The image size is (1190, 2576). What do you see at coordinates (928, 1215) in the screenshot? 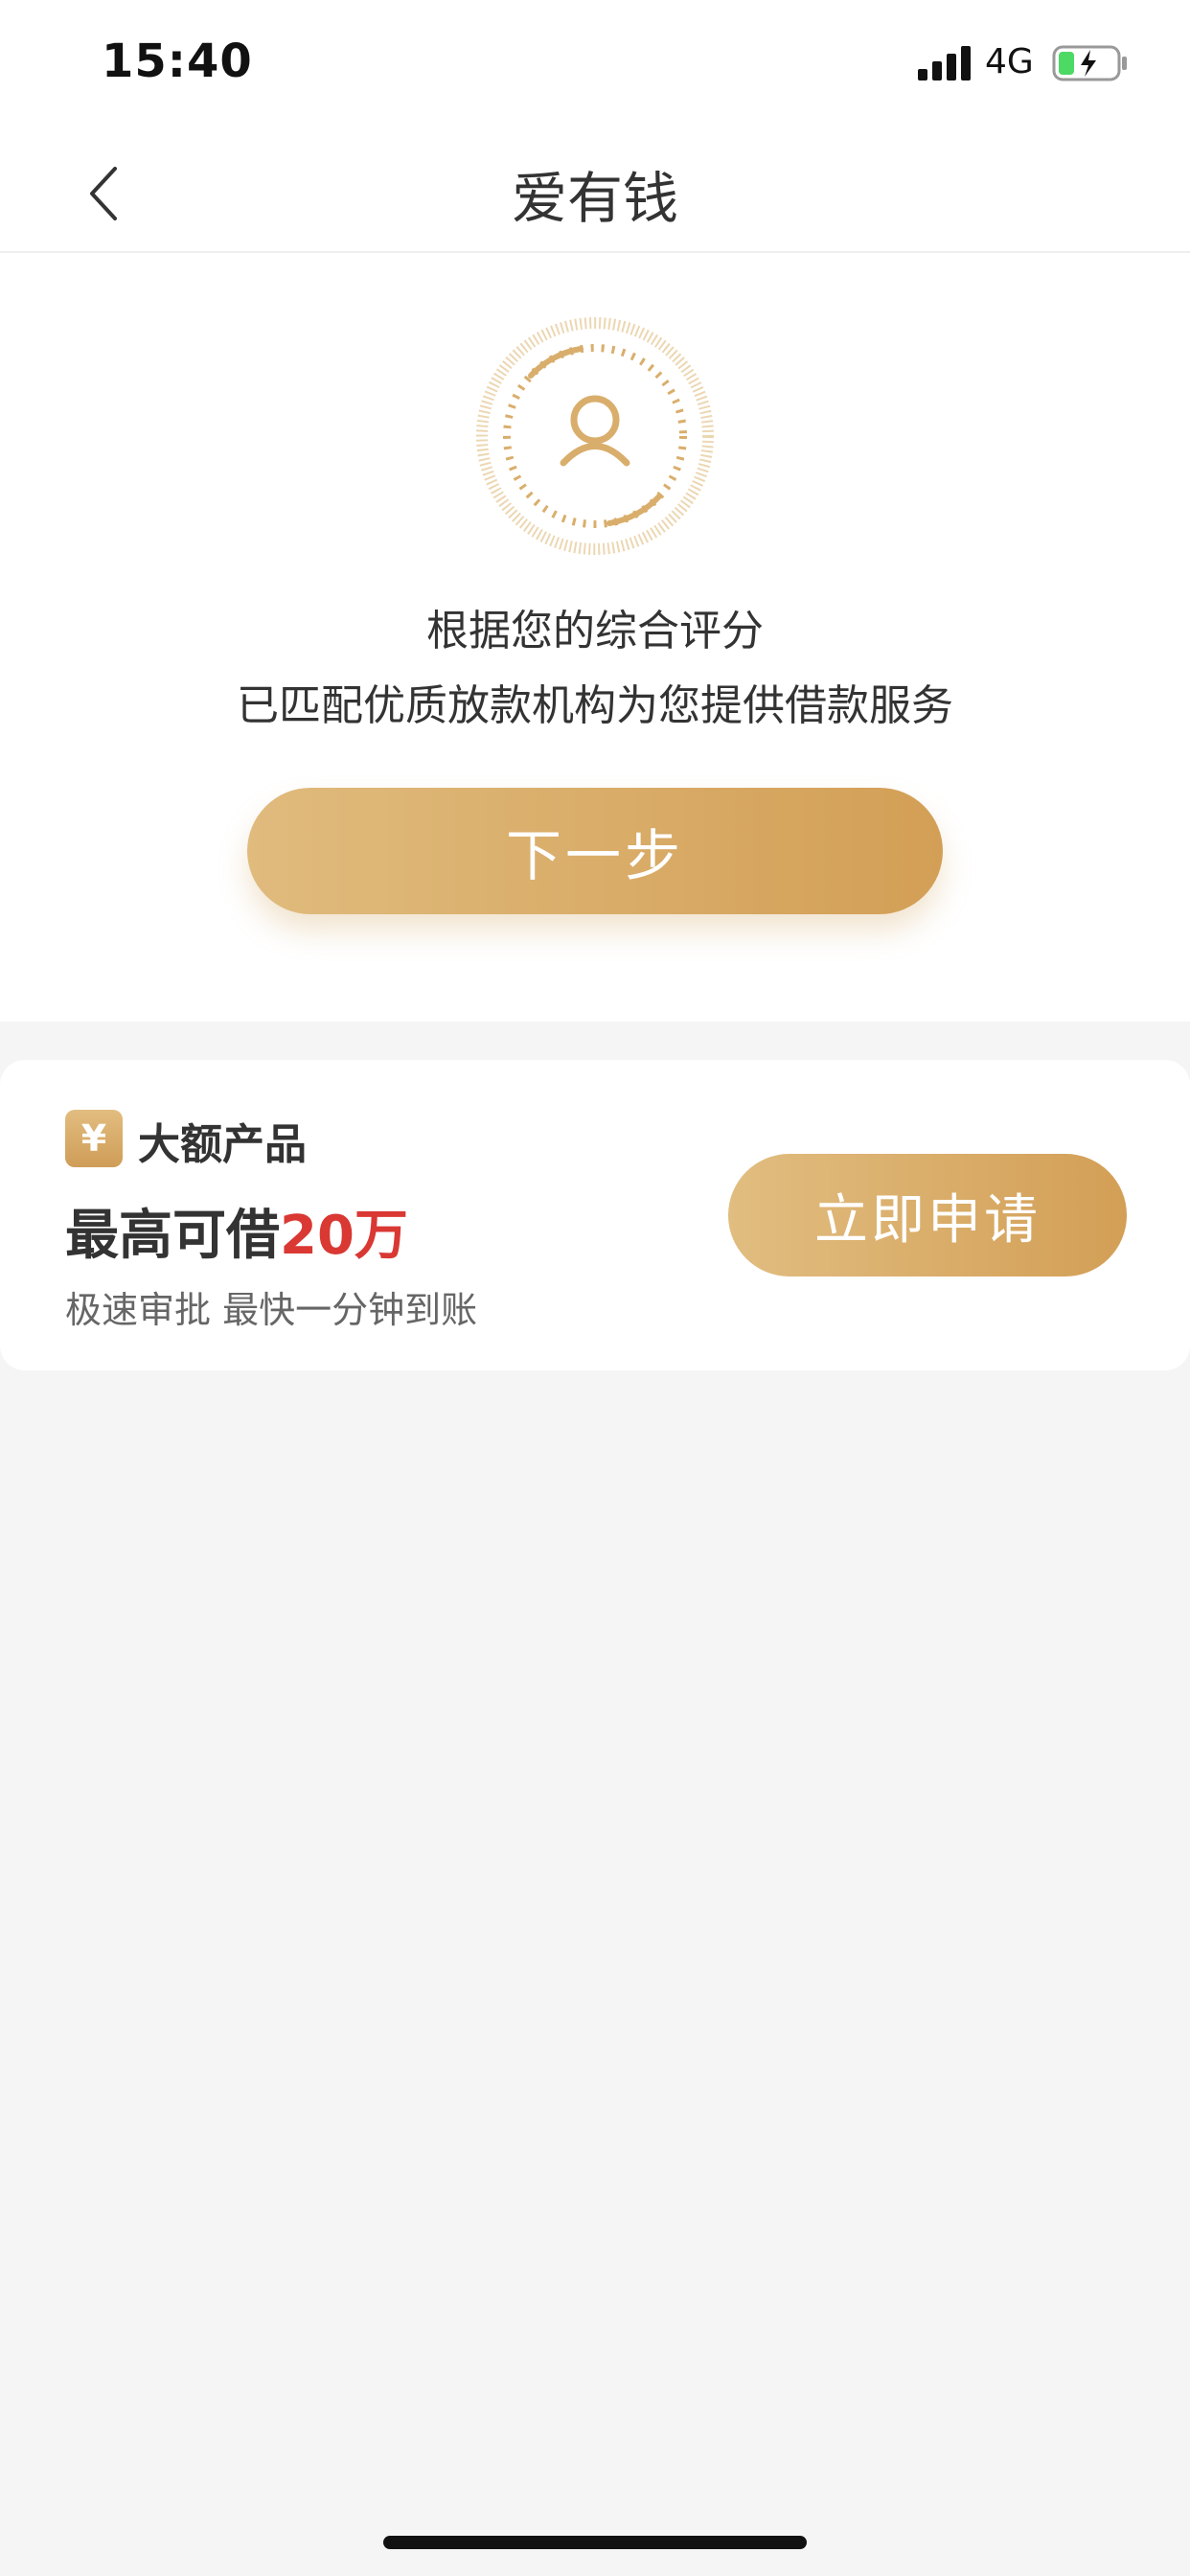
I see `apply-now-button: 立即申请` at bounding box center [928, 1215].